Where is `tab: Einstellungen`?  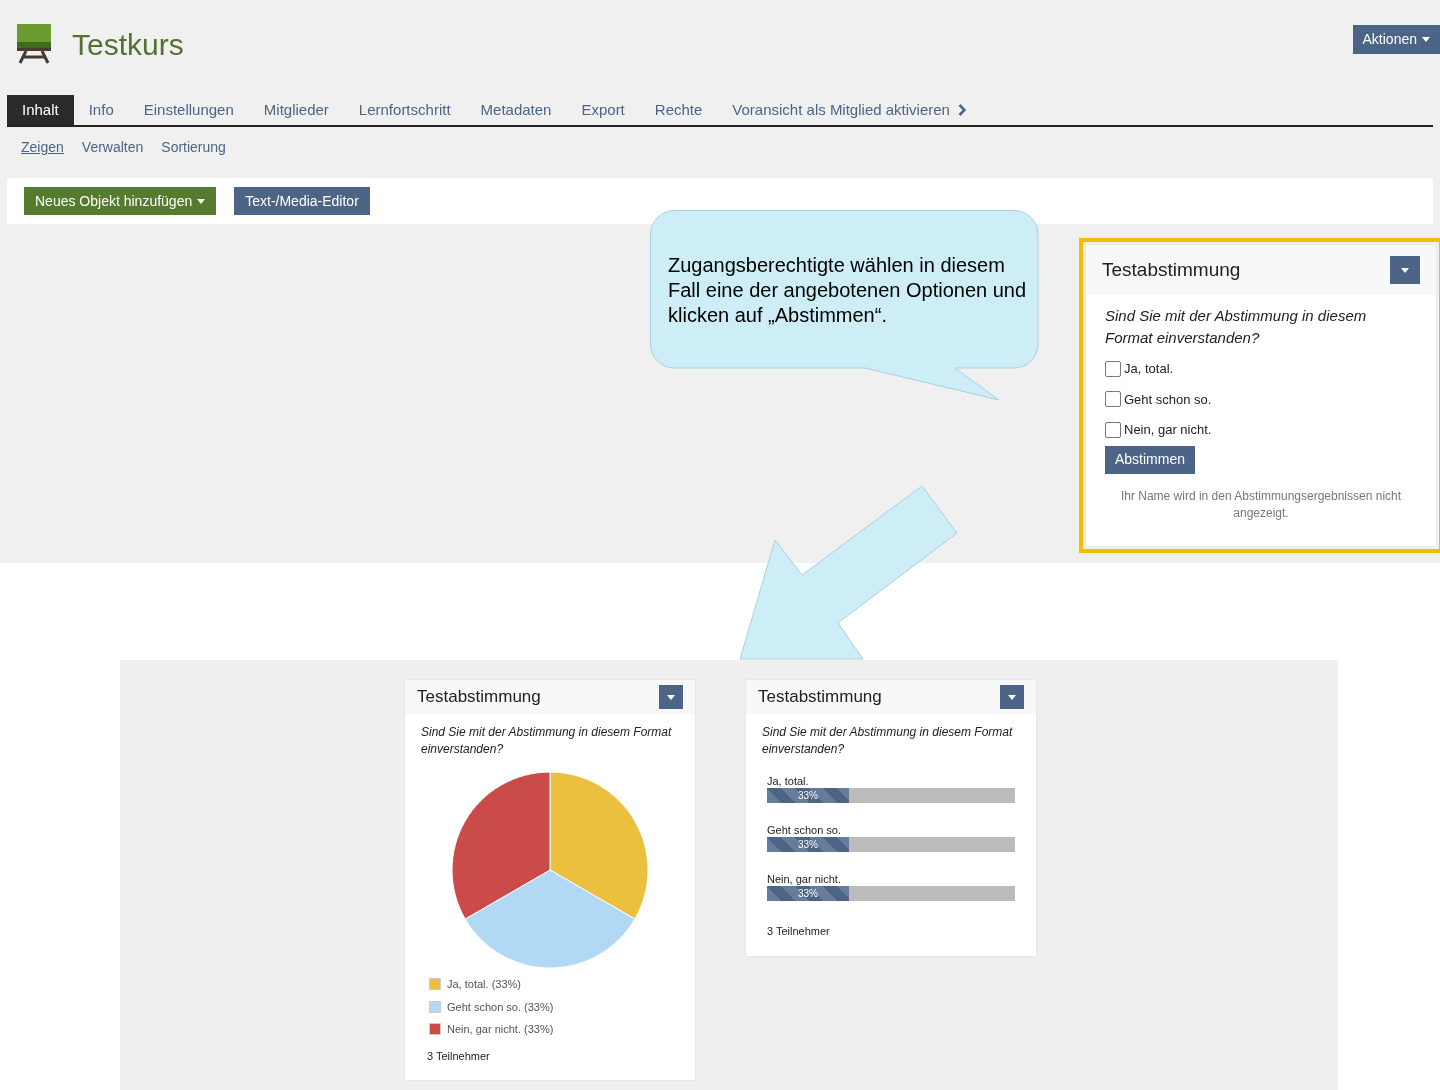 tab: Einstellungen is located at coordinates (188, 110).